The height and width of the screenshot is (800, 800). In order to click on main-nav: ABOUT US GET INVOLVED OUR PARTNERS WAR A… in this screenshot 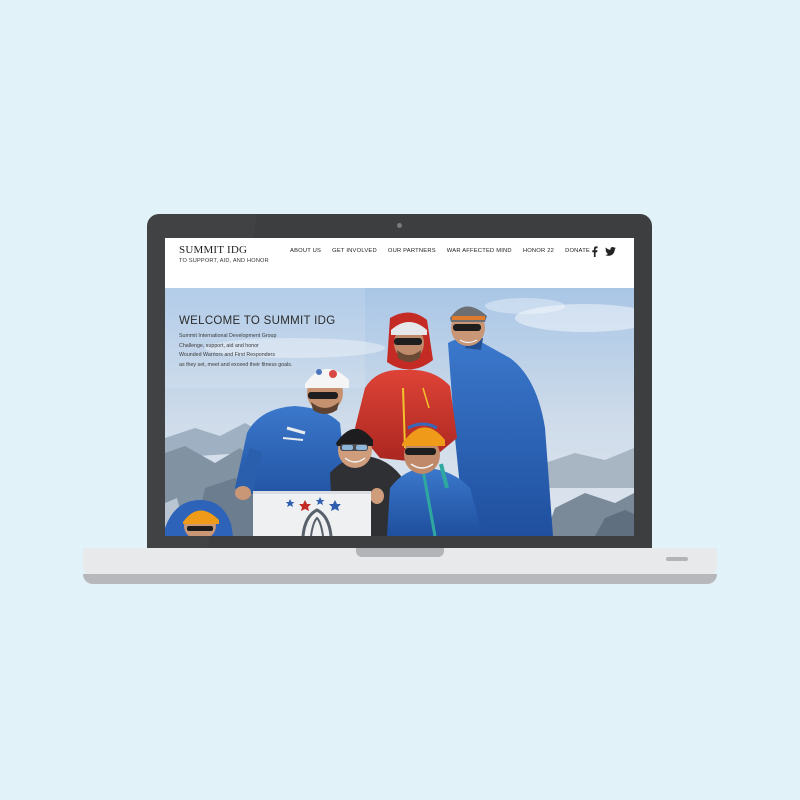, I will do `click(440, 251)`.